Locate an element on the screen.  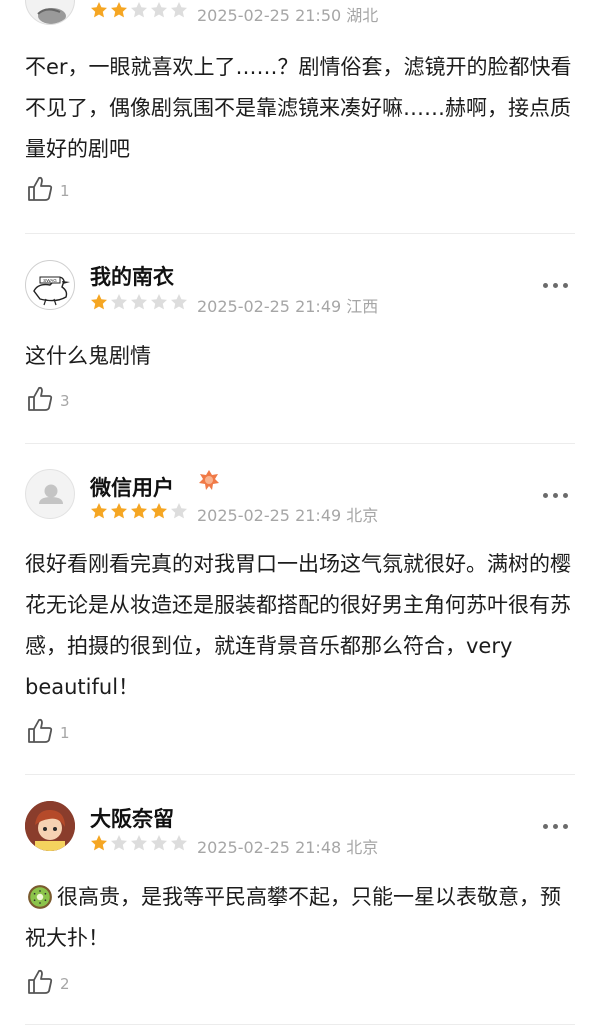
svg-text: SWAG is located at coordinates (50, 280).